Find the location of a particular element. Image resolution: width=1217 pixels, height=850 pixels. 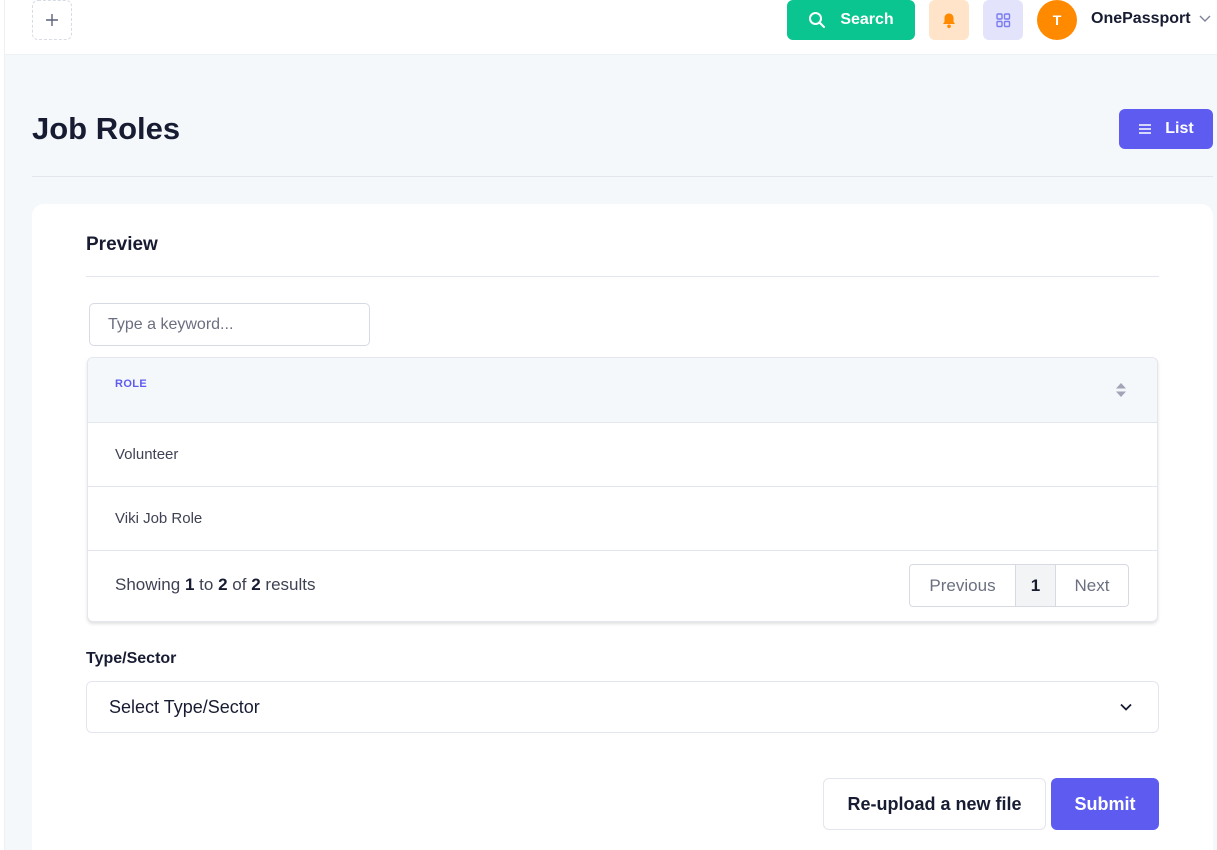

type-sector-value: Select Type/Sector is located at coordinates (184, 707).